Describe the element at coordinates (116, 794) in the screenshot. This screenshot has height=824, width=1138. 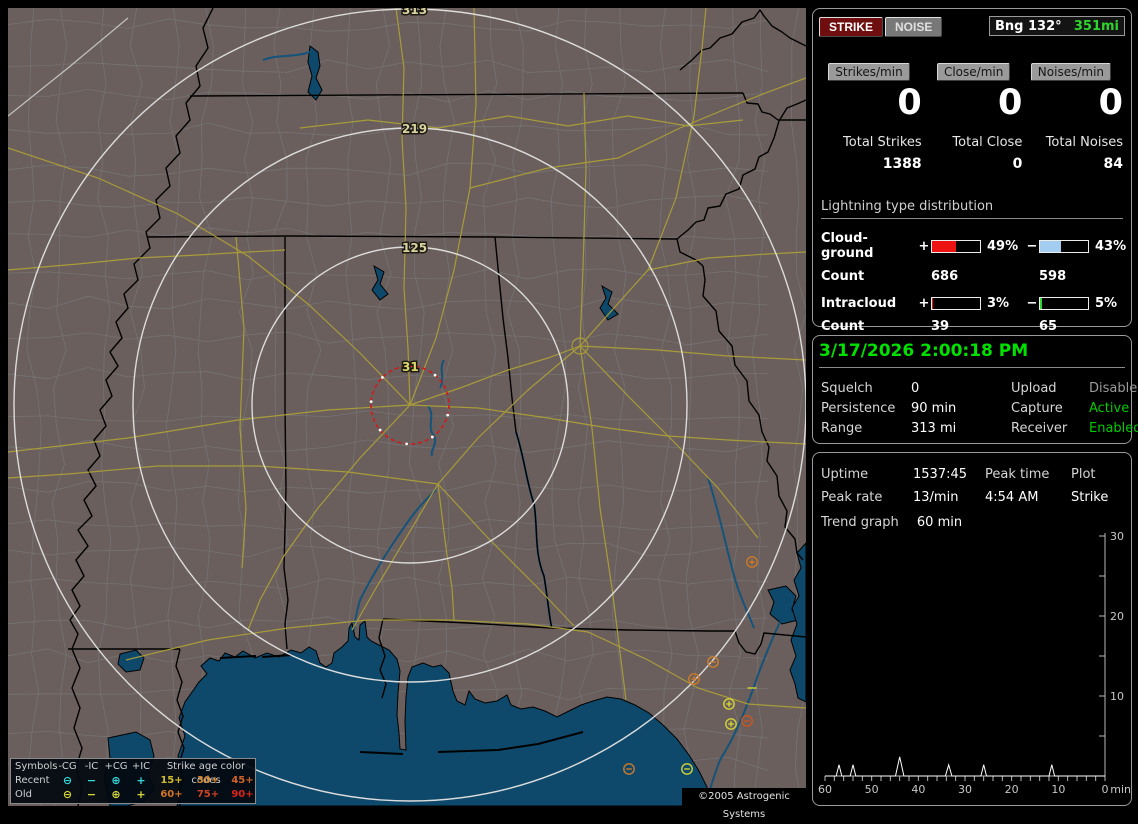
I see `cg-plus-old-icon: ⊕` at that location.